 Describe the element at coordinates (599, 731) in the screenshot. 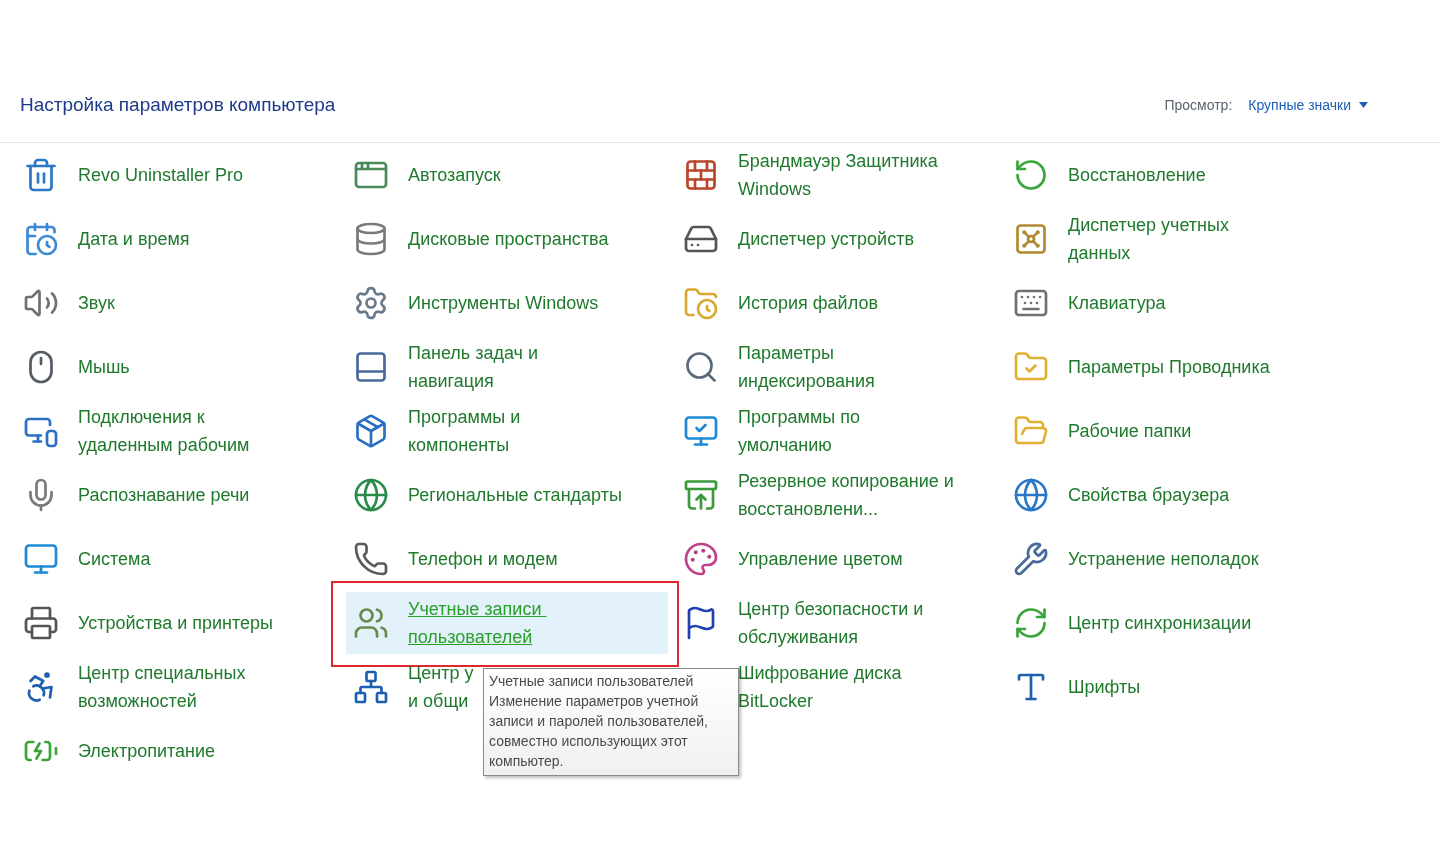

I see `tooltip-text: Изменение параметров учетной записи и паролей пользователей, совместно использующих этот компьютер.` at that location.